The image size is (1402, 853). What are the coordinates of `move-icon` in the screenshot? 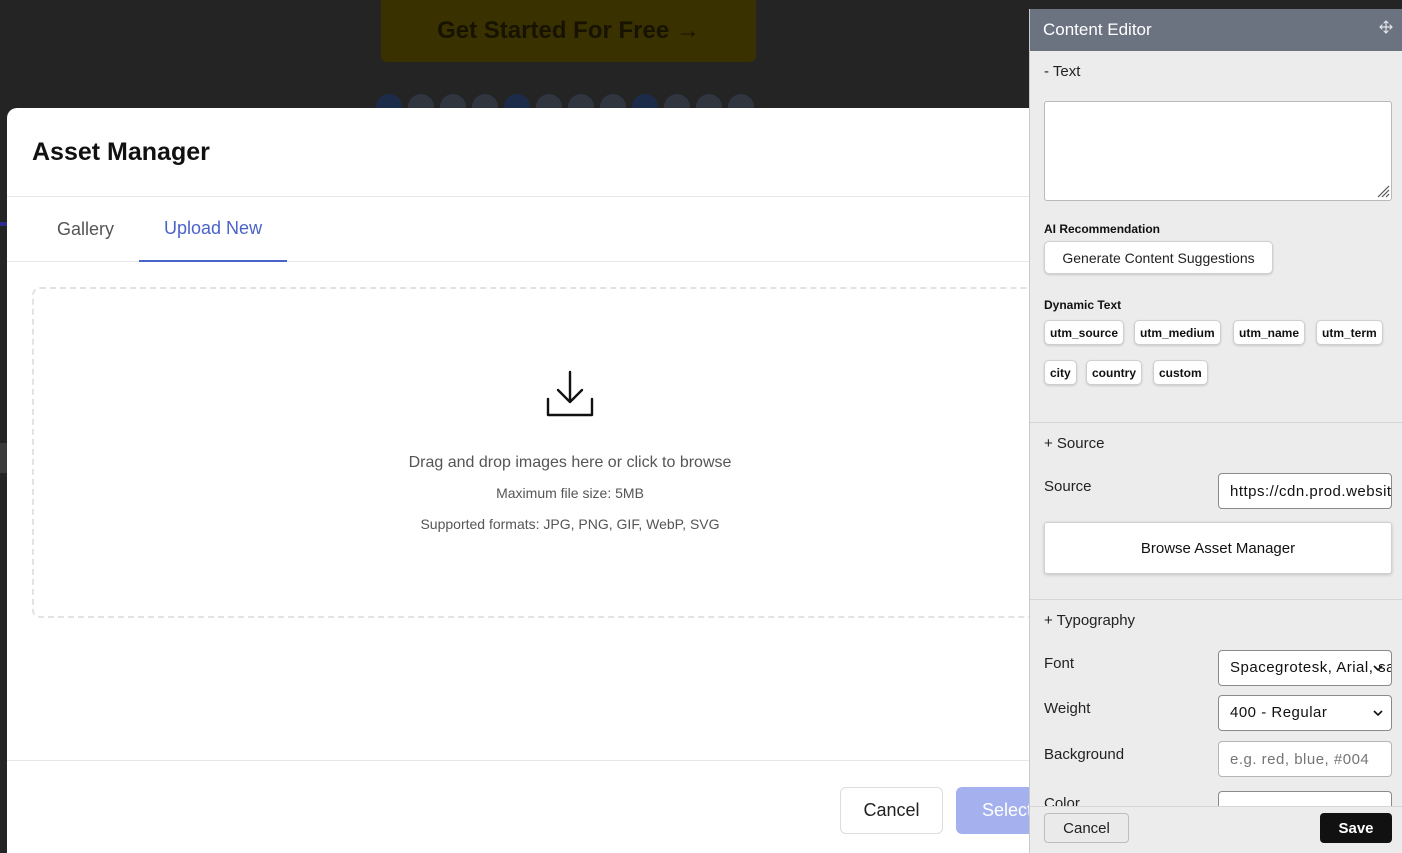 It's located at (1386, 27).